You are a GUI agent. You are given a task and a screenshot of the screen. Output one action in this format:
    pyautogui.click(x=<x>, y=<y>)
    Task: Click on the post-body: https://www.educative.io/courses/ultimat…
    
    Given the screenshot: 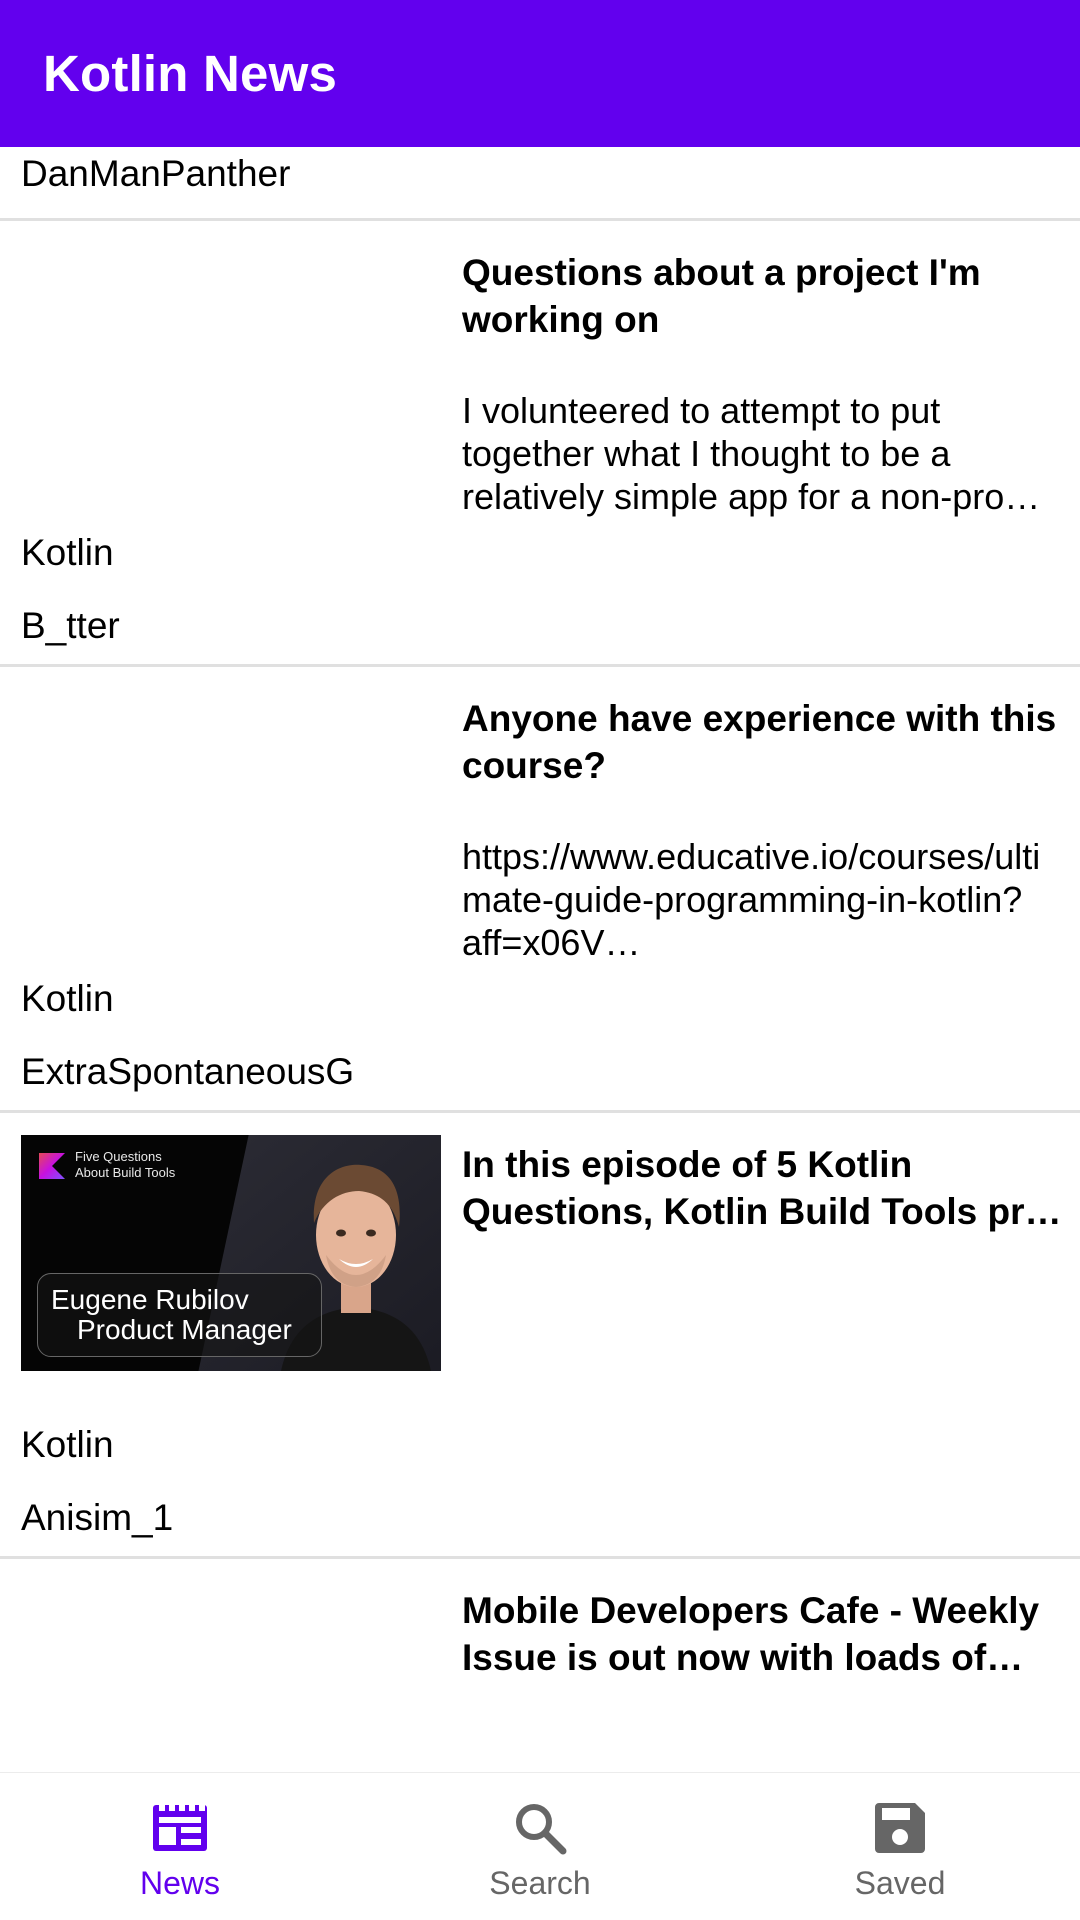 What is the action you would take?
    pyautogui.click(x=751, y=899)
    